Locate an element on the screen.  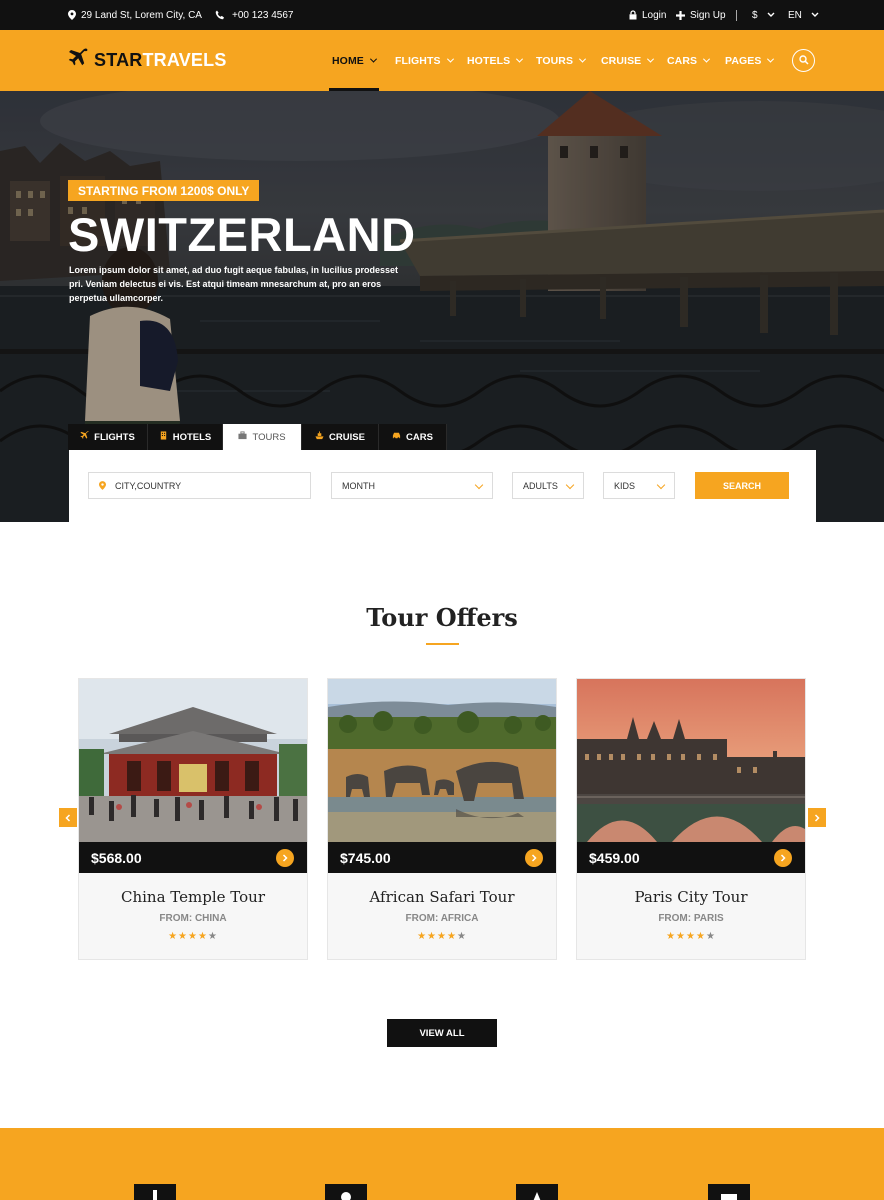
search-button is located at coordinates (803, 60).